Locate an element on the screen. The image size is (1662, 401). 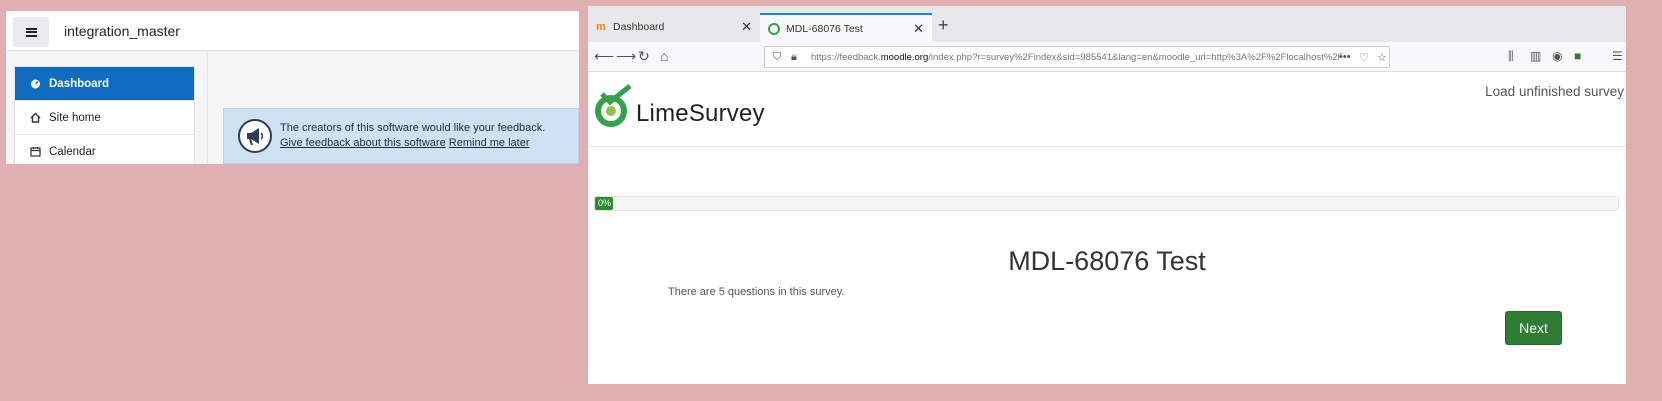
limesurvey-logo: LimeSurvey is located at coordinates (679, 107).